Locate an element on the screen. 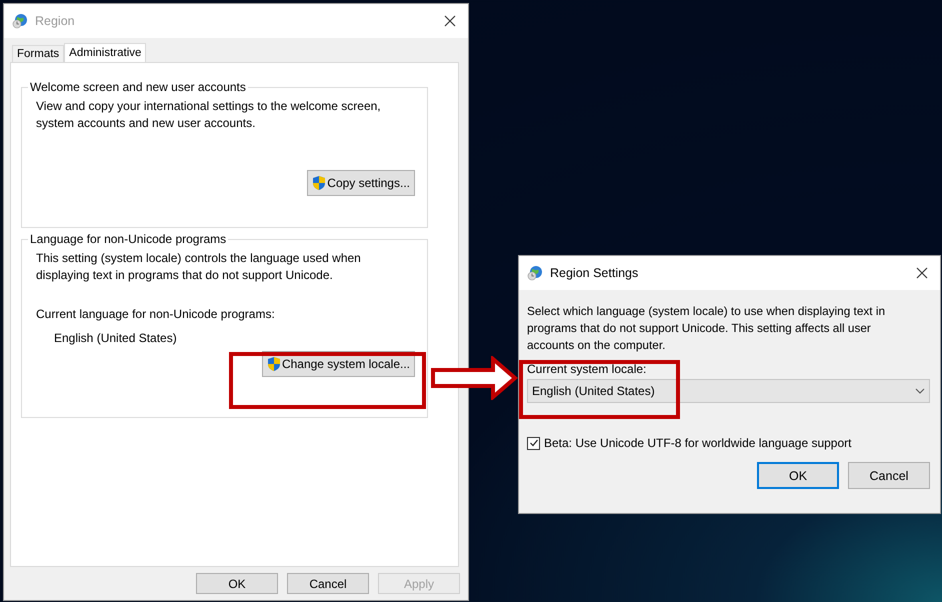  current-language-value: English (United States) is located at coordinates (116, 338).